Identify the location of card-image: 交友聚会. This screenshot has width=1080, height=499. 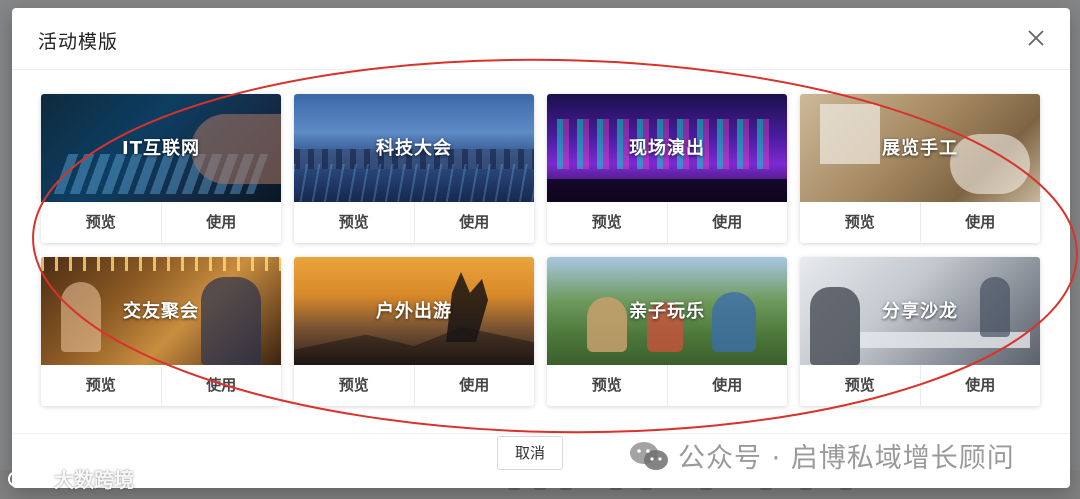
(161, 311).